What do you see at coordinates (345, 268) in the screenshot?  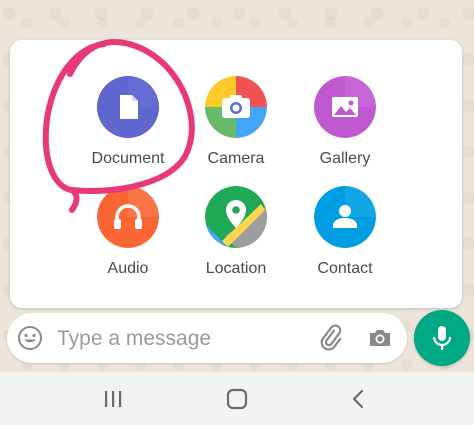 I see `attach-contact-label: Contact` at bounding box center [345, 268].